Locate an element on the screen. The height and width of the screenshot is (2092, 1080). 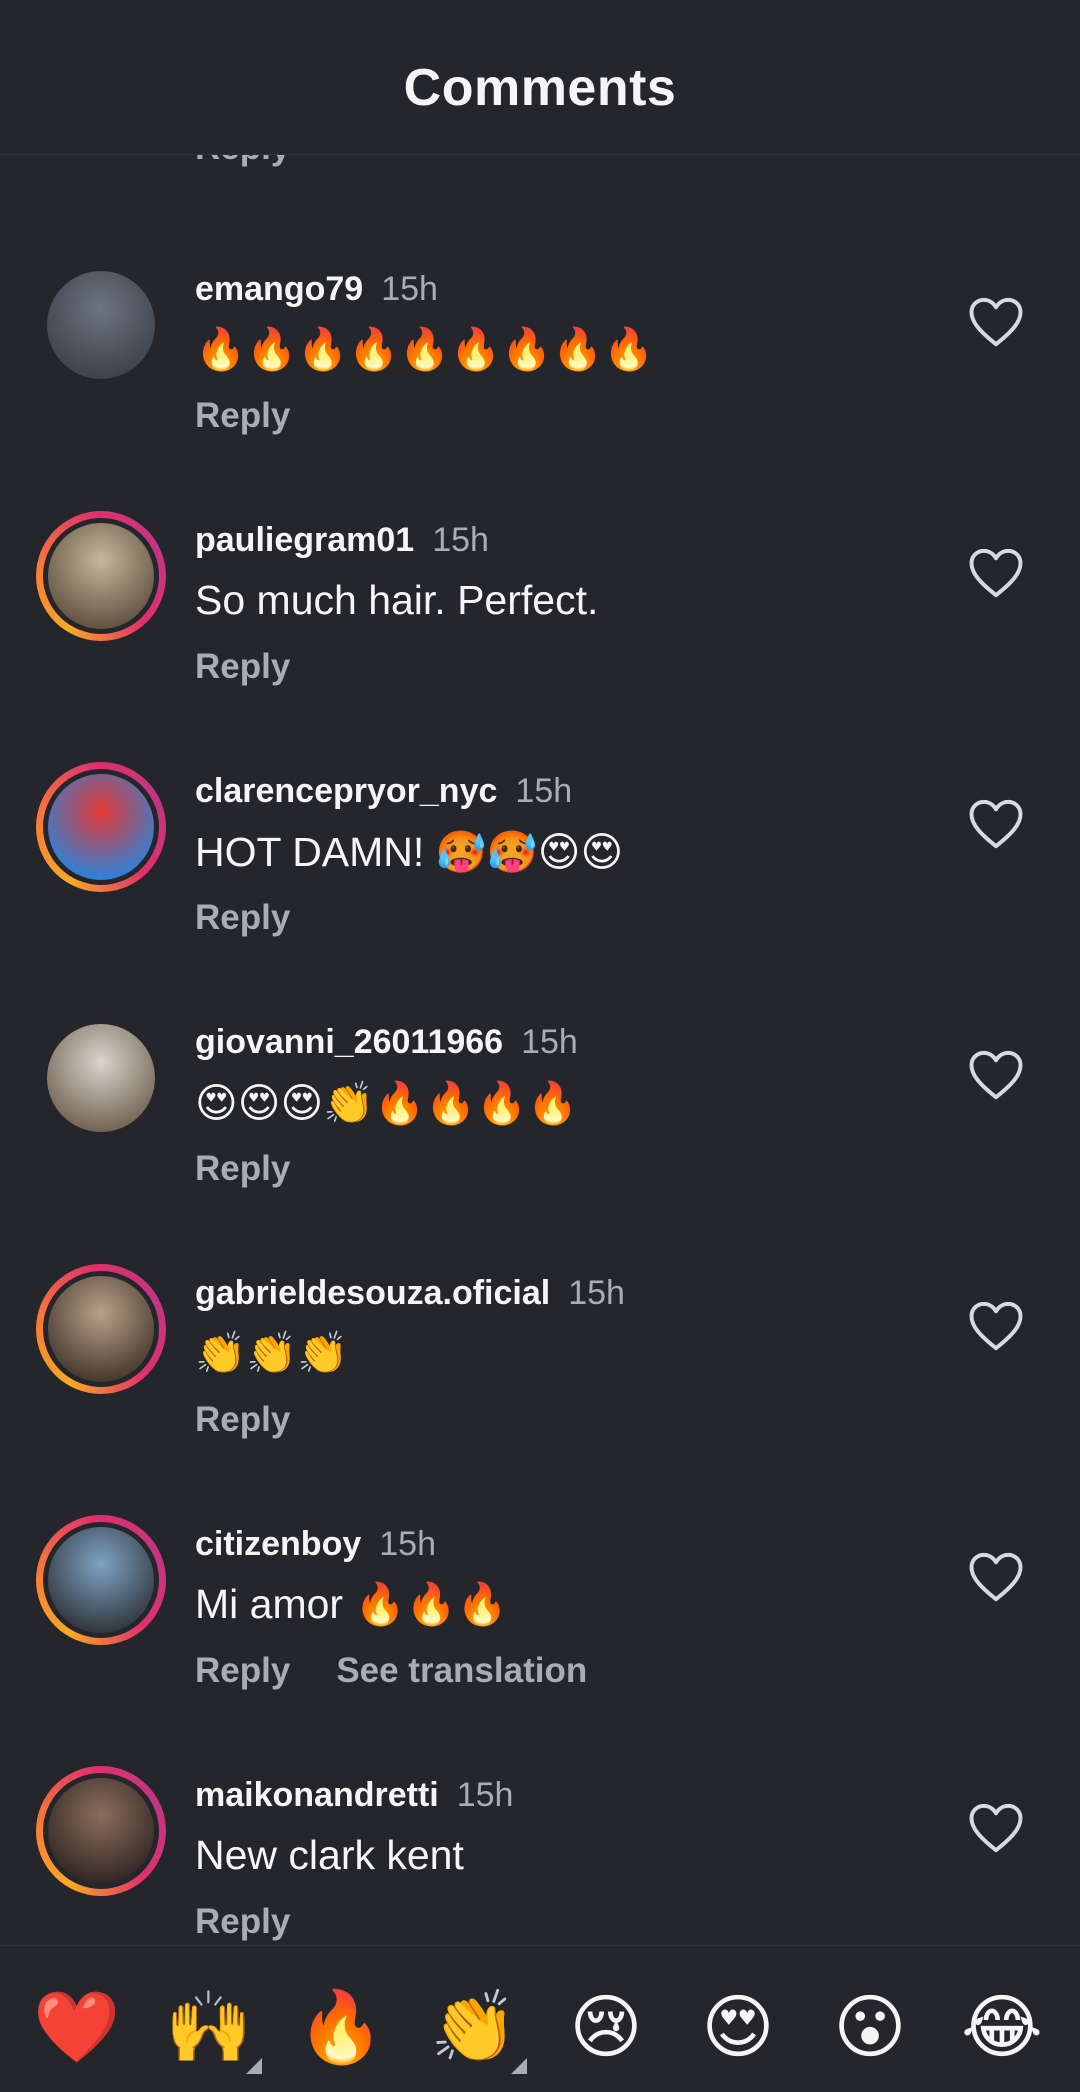
comment-item: giovanni_26011966 15h 😍😍😍👏🔥🔥🔥🔥 Reply is located at coordinates (540, 1138).